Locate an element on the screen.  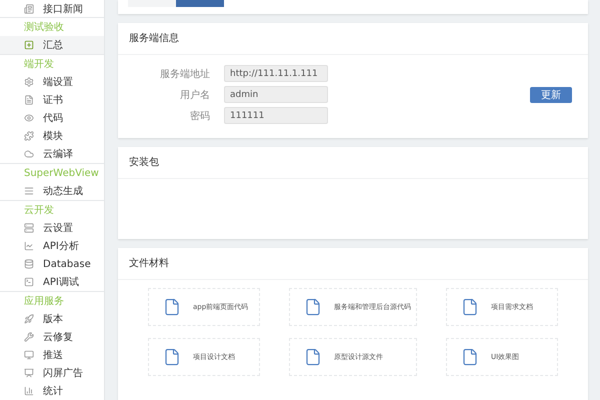
input-field: http://111.11.1.111 is located at coordinates (276, 73).